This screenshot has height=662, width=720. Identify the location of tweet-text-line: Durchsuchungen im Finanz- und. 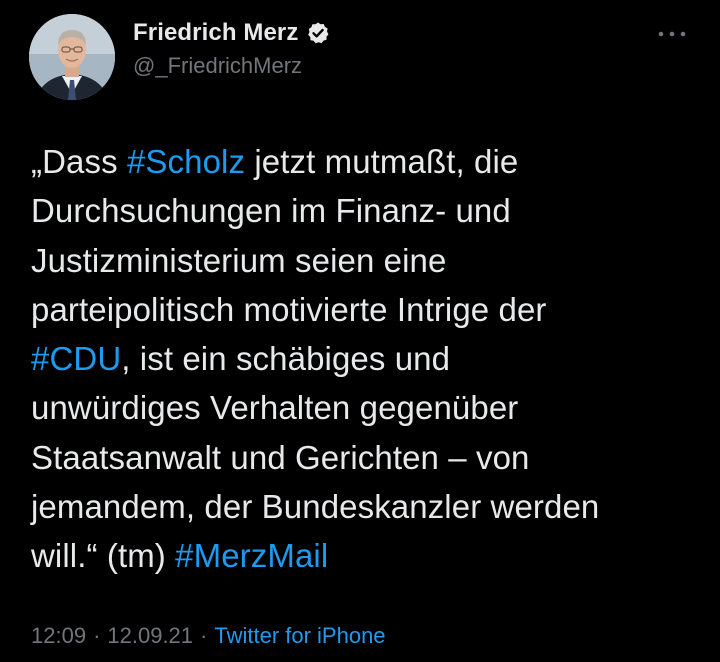
(366, 210).